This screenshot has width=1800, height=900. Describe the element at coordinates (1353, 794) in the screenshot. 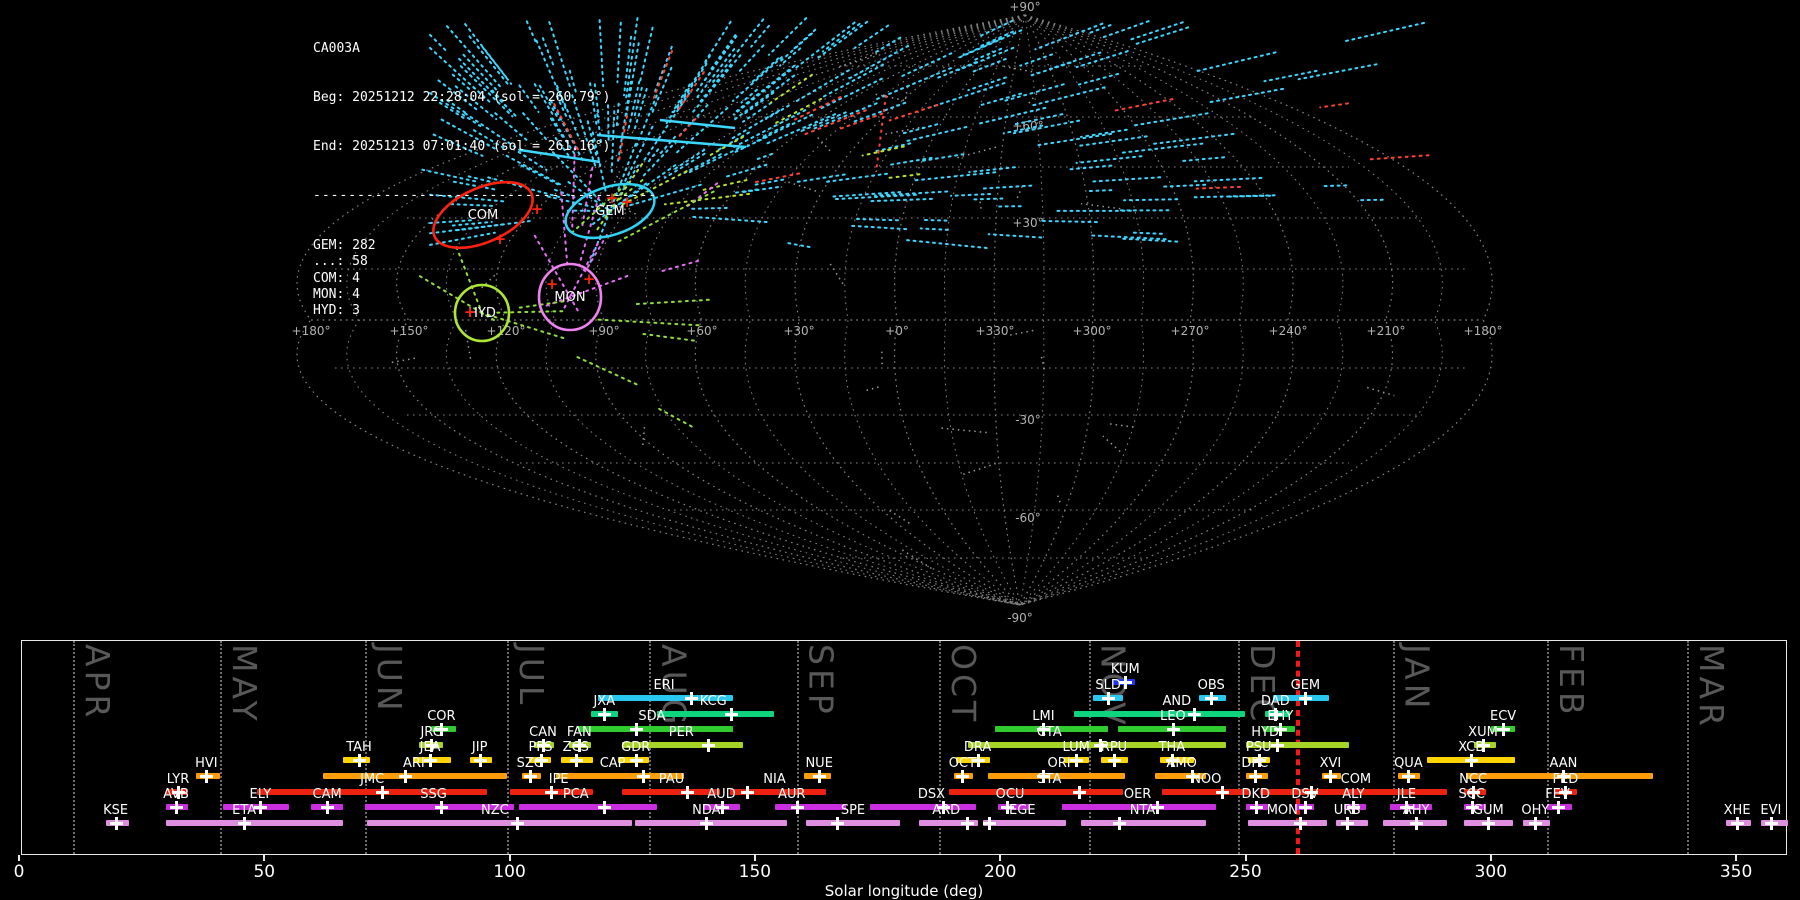

I see `shower-label-aly: ALY` at that location.